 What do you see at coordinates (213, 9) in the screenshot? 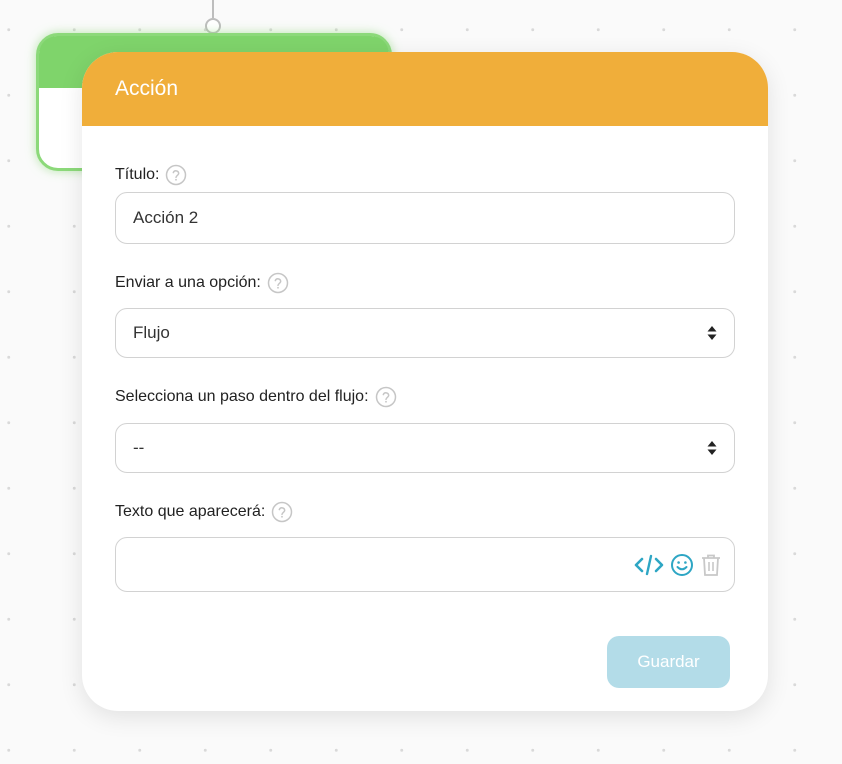
I see `connector-line` at bounding box center [213, 9].